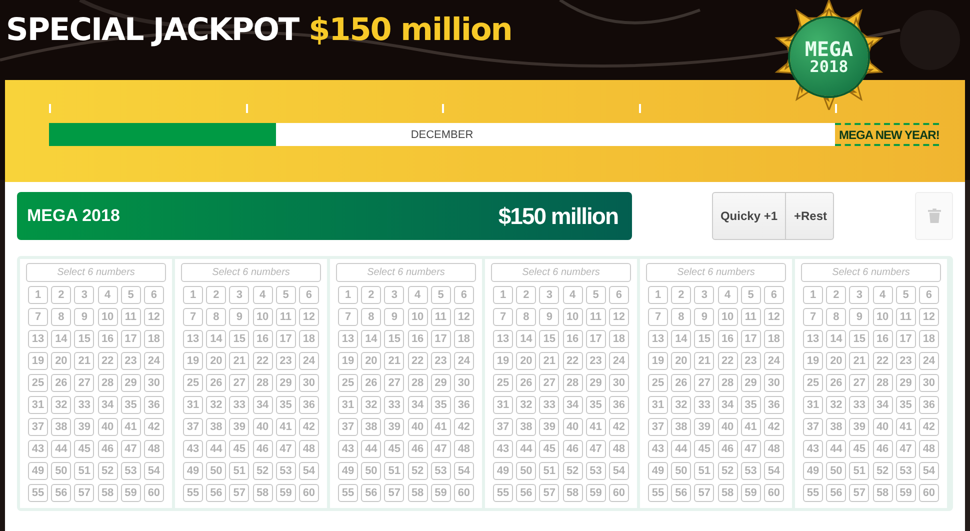 Image resolution: width=970 pixels, height=531 pixels. I want to click on number-button: 48, so click(774, 449).